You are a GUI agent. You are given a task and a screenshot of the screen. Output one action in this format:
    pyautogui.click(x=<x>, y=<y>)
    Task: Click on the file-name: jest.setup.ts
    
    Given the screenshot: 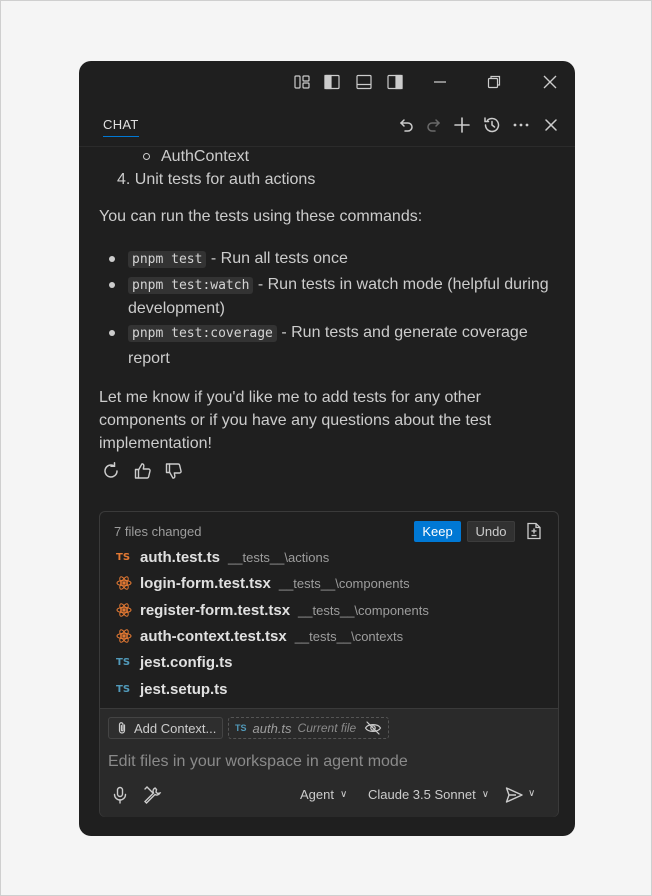 What is the action you would take?
    pyautogui.click(x=184, y=689)
    